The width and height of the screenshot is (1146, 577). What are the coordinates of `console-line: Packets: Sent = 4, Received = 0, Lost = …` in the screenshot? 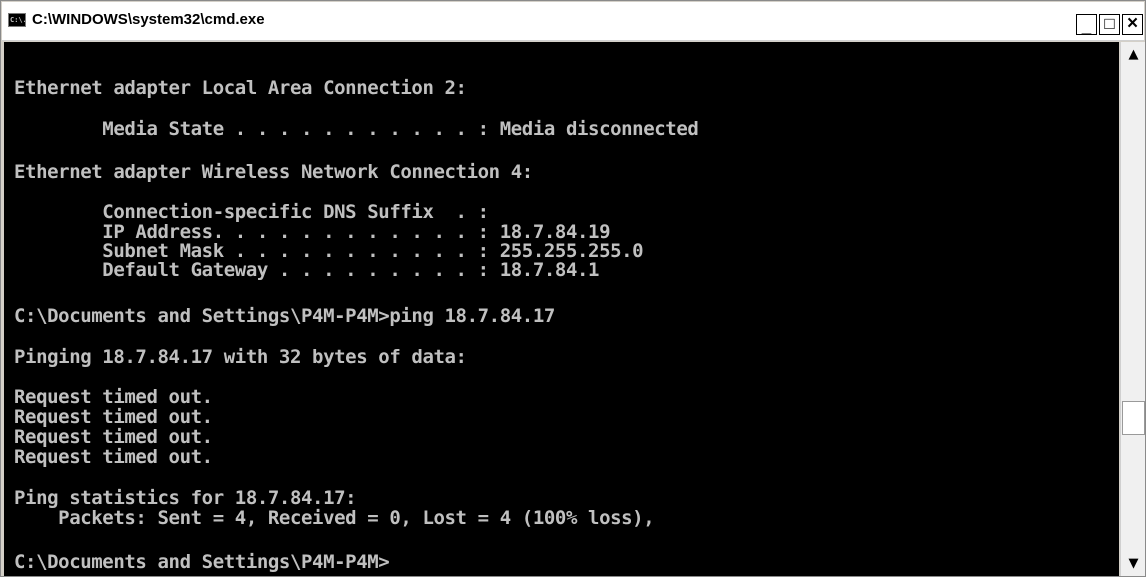 It's located at (334, 518).